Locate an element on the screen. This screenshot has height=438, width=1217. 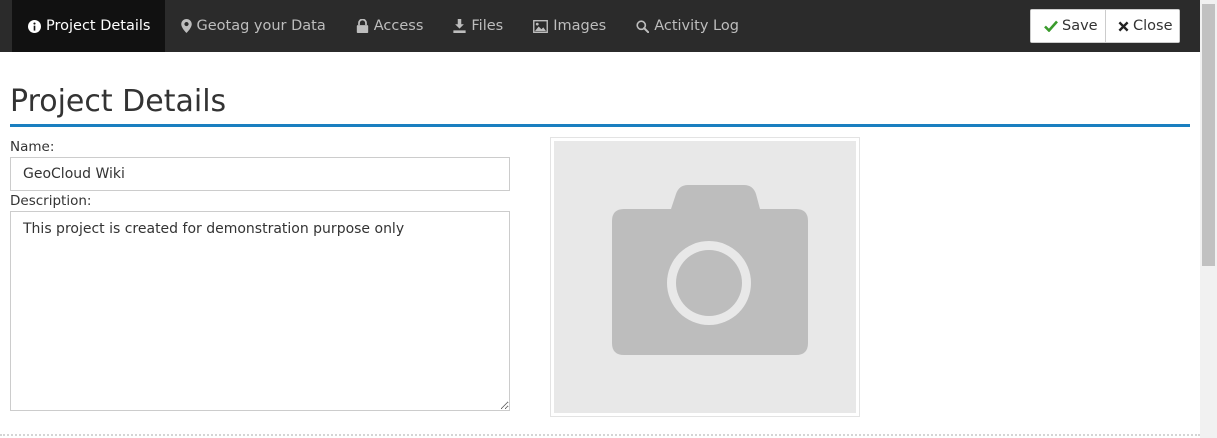
scrollbar-thumb is located at coordinates (1208, 135).